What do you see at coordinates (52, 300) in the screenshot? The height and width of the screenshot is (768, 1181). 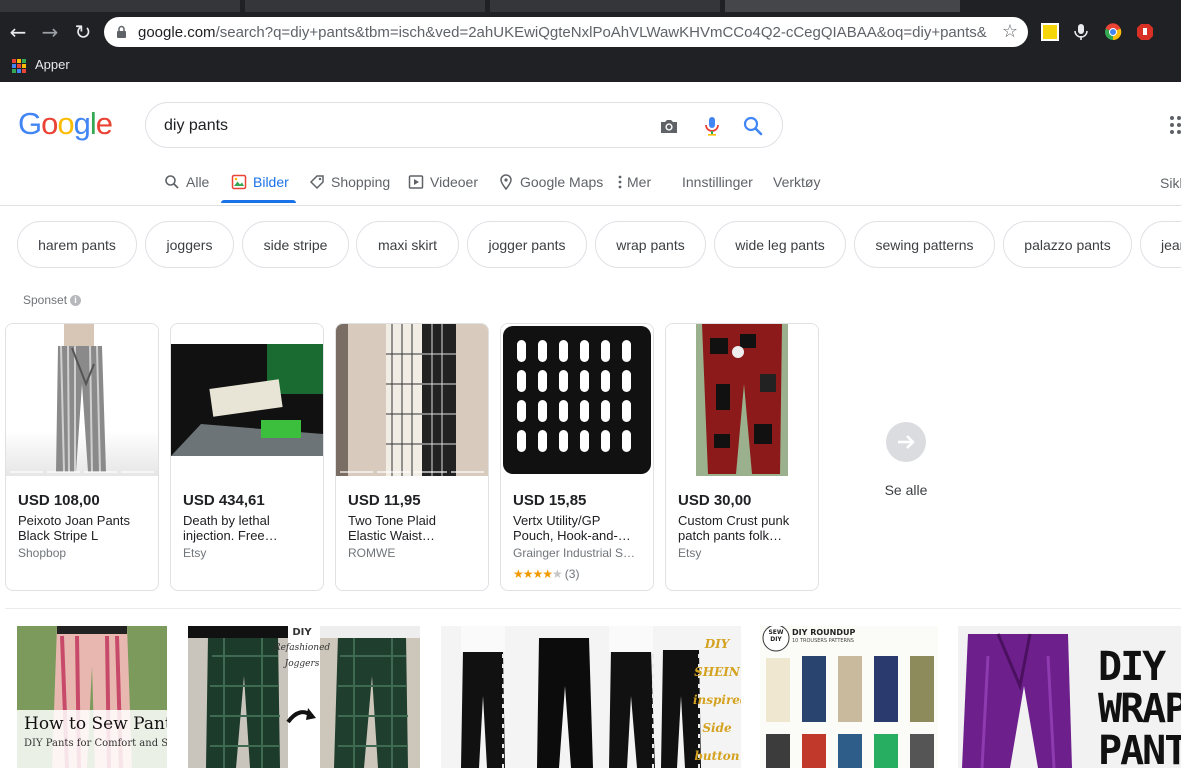 I see `sponsored-label: Sponset i` at bounding box center [52, 300].